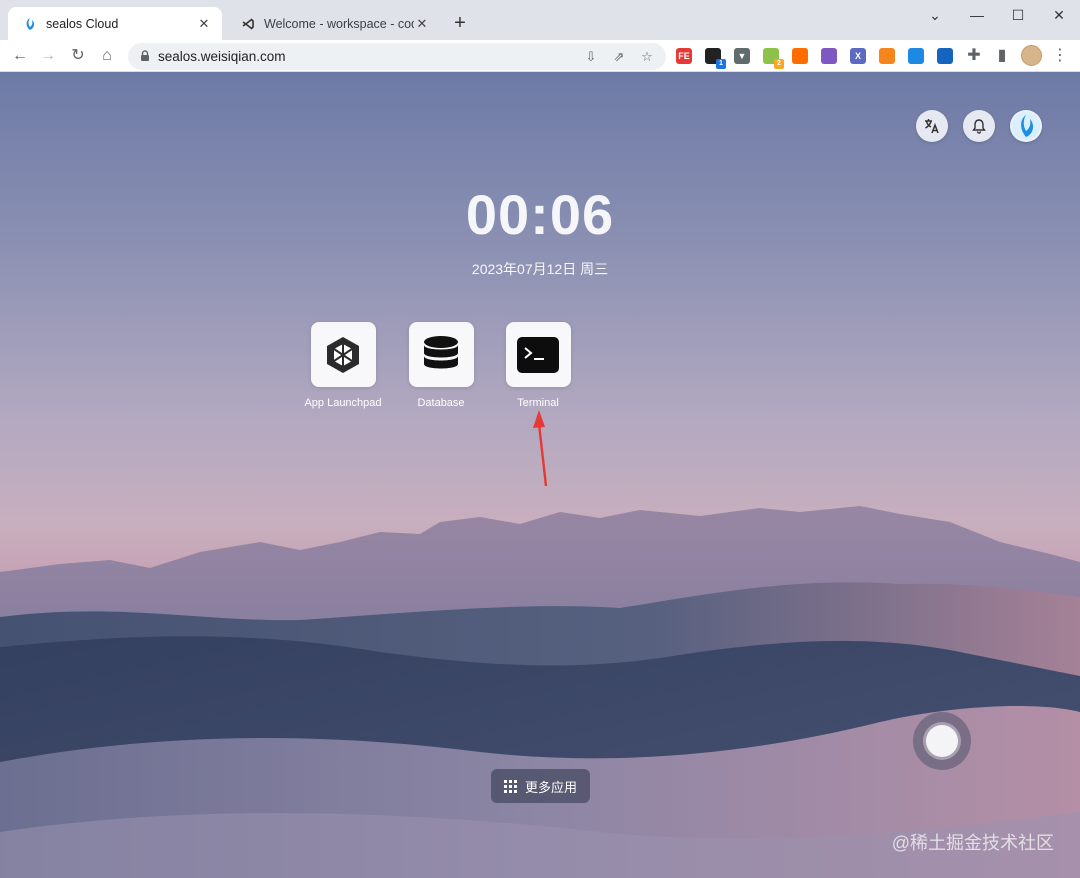  I want to click on dark-extension-icon: 1, so click(715, 58).